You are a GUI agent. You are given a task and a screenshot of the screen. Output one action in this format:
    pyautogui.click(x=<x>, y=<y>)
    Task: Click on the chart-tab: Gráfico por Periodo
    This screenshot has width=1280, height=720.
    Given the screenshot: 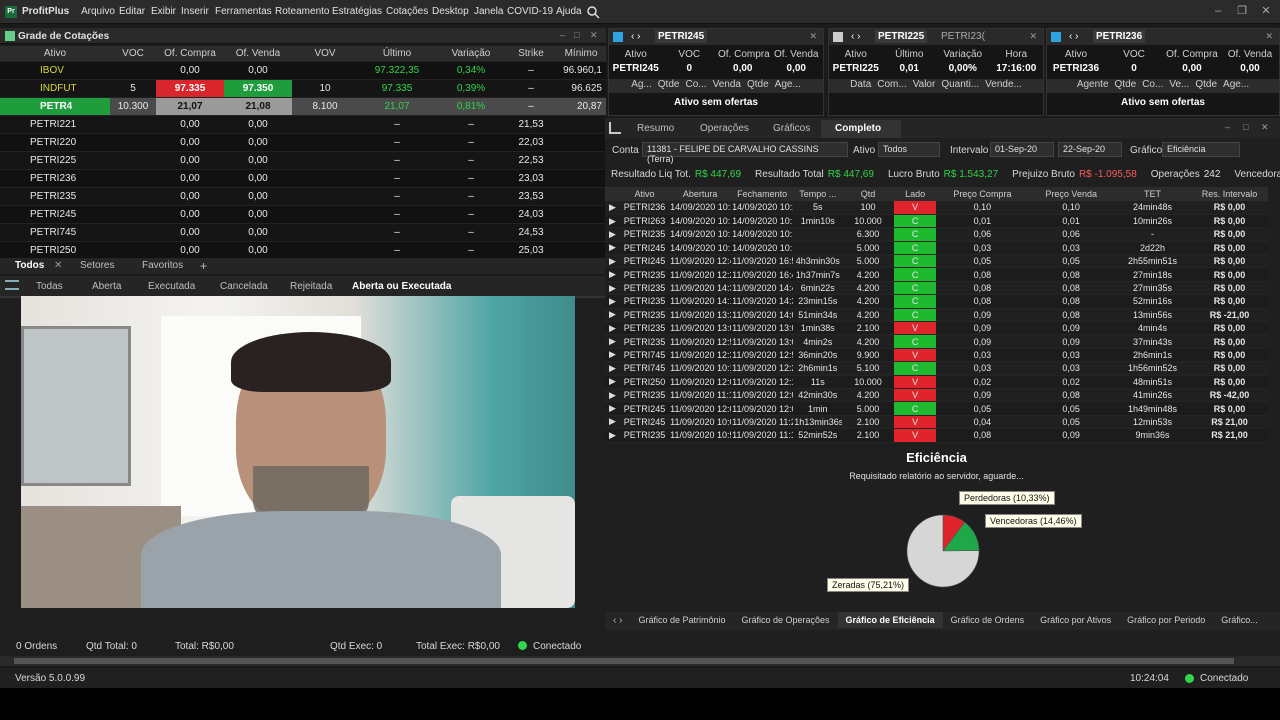 What is the action you would take?
    pyautogui.click(x=1166, y=620)
    